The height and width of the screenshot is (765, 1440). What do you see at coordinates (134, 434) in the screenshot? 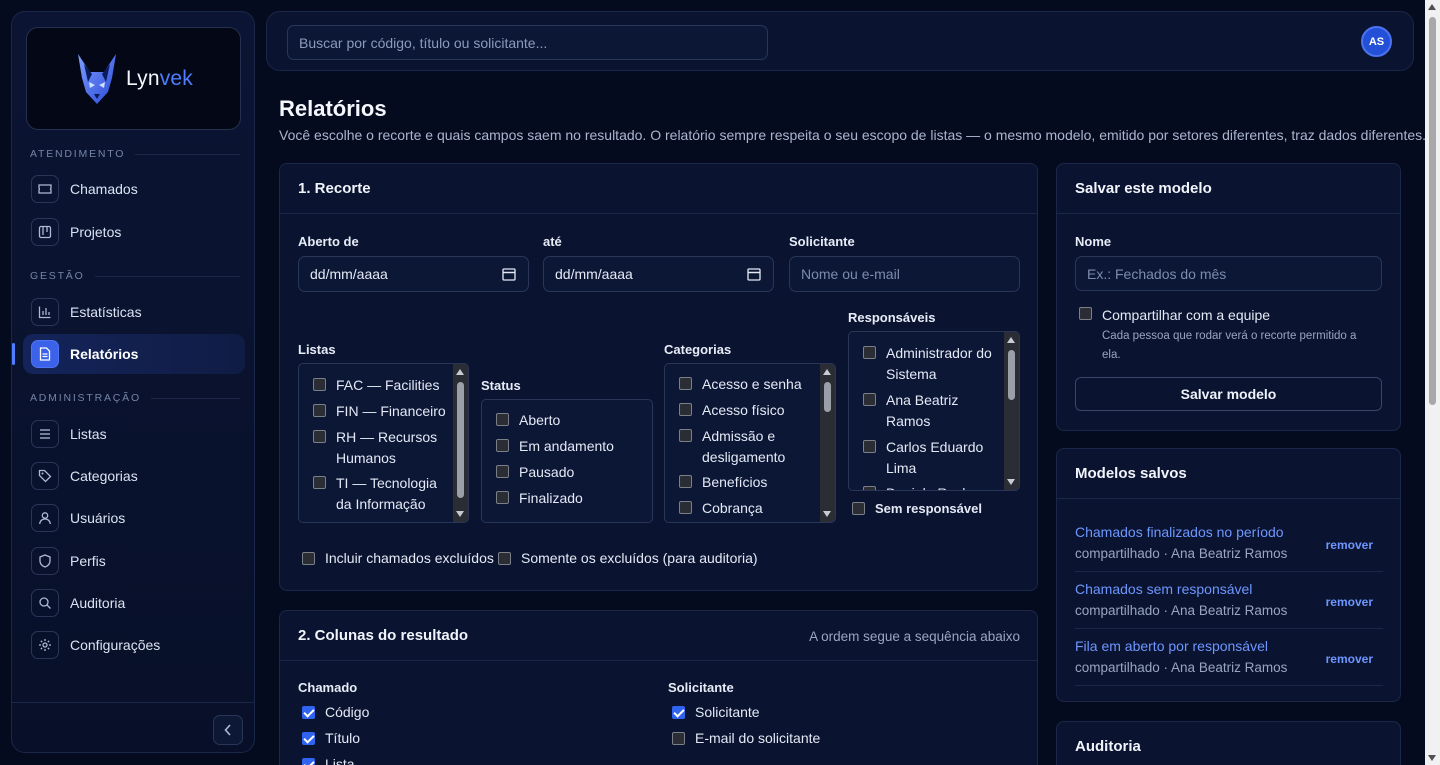
I see `nav-item-listas: Listas` at bounding box center [134, 434].